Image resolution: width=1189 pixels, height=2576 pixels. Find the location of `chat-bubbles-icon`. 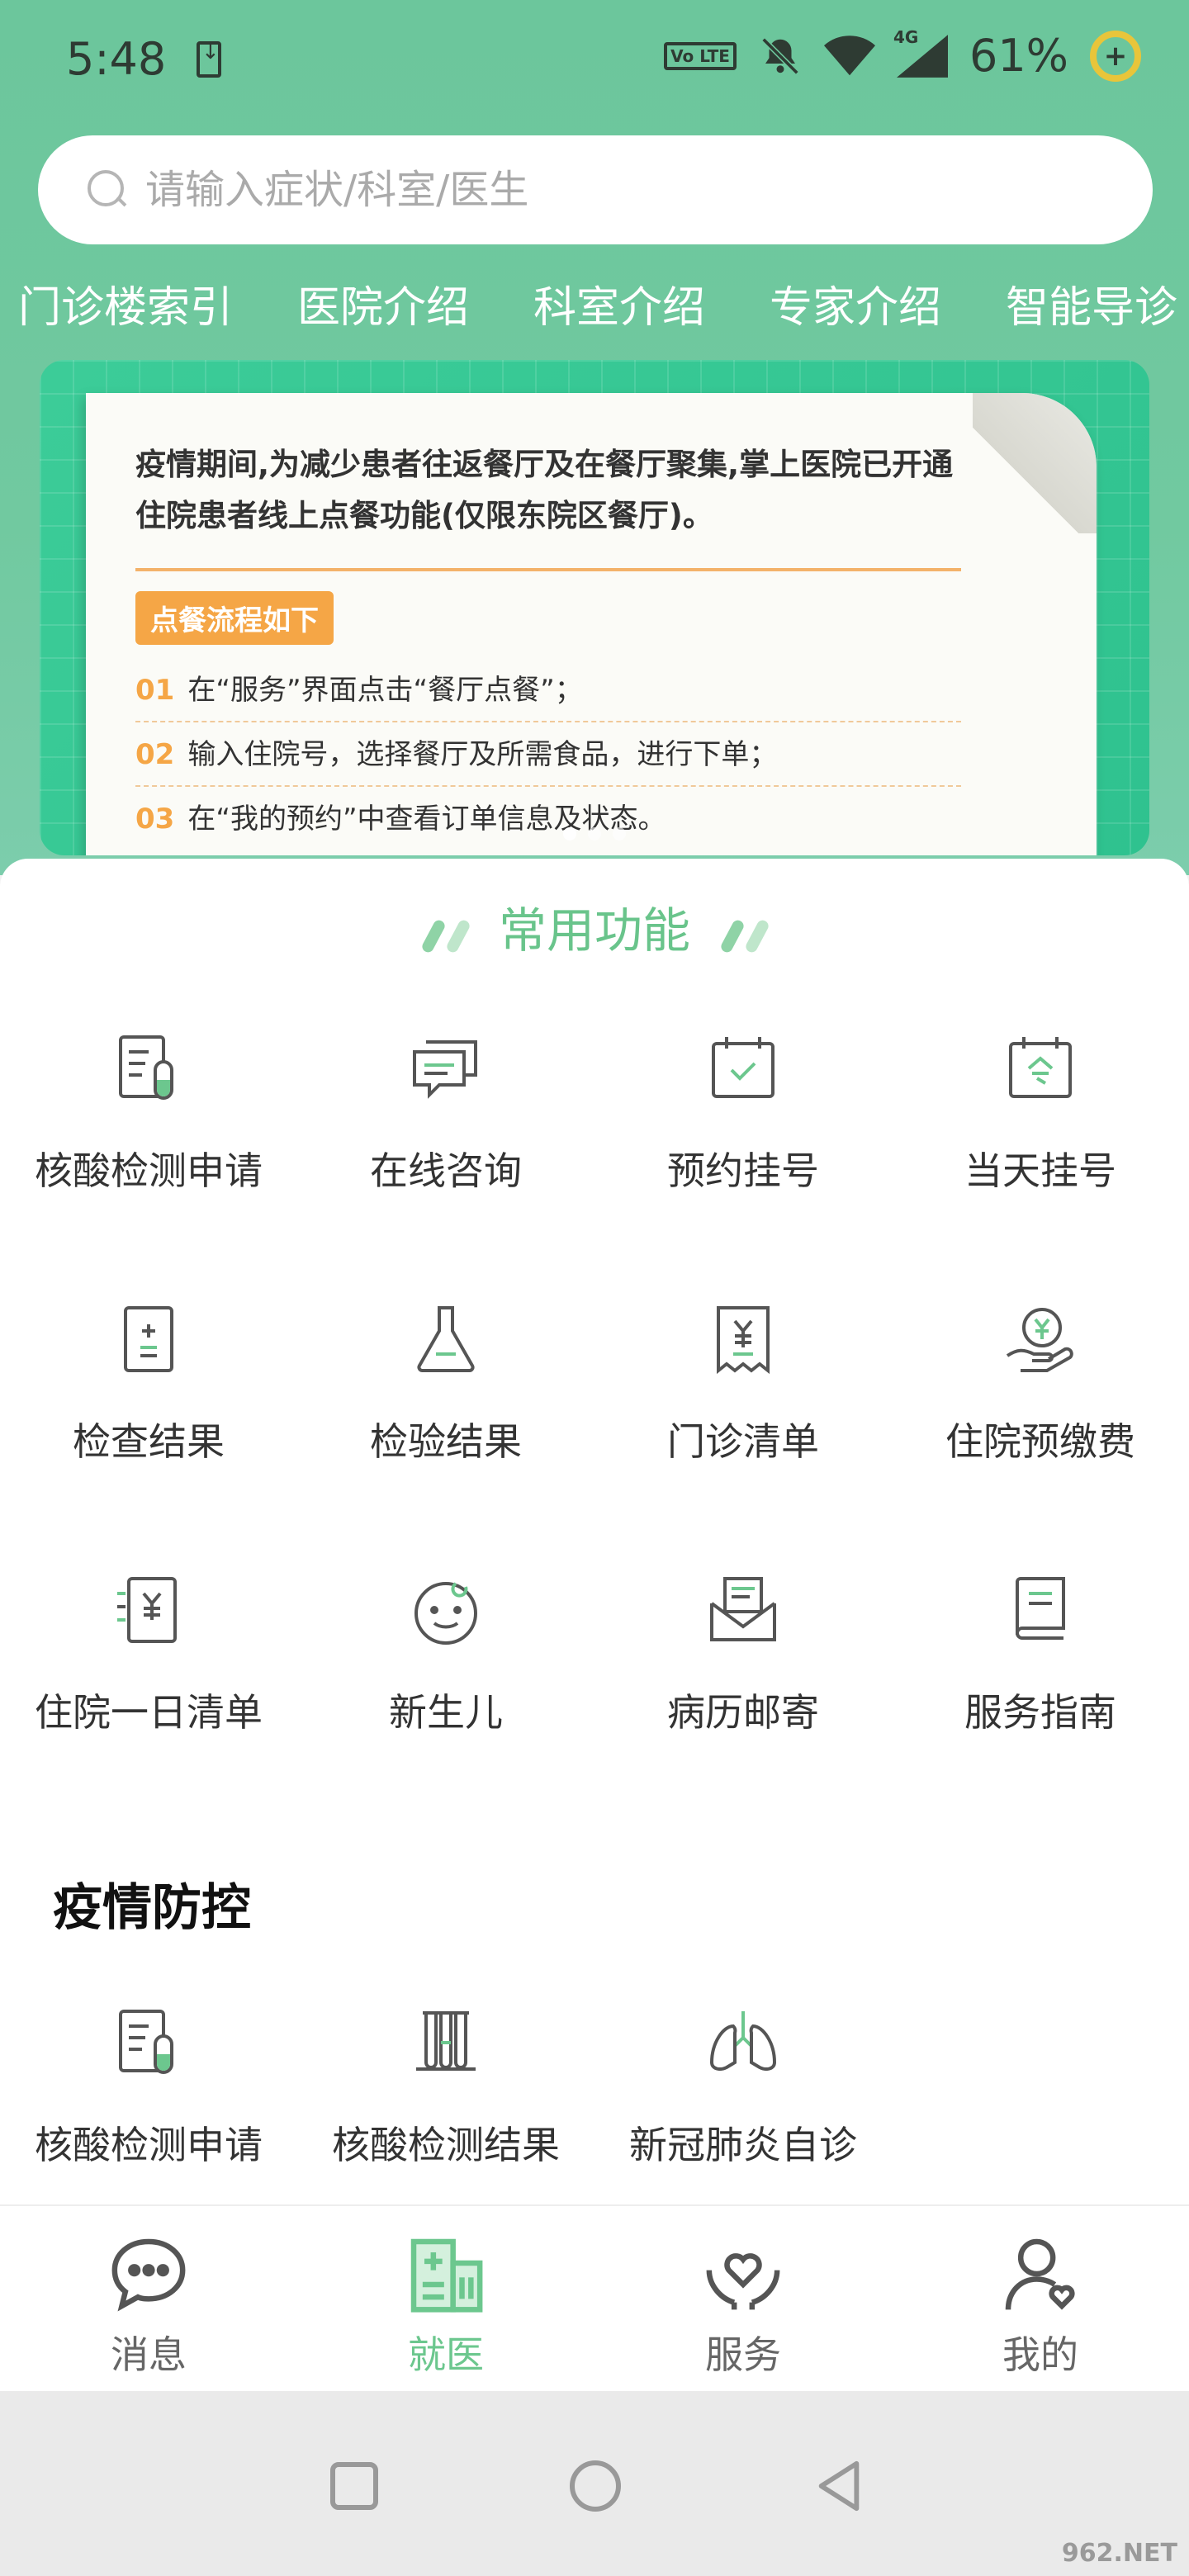

chat-bubbles-icon is located at coordinates (445, 1069).